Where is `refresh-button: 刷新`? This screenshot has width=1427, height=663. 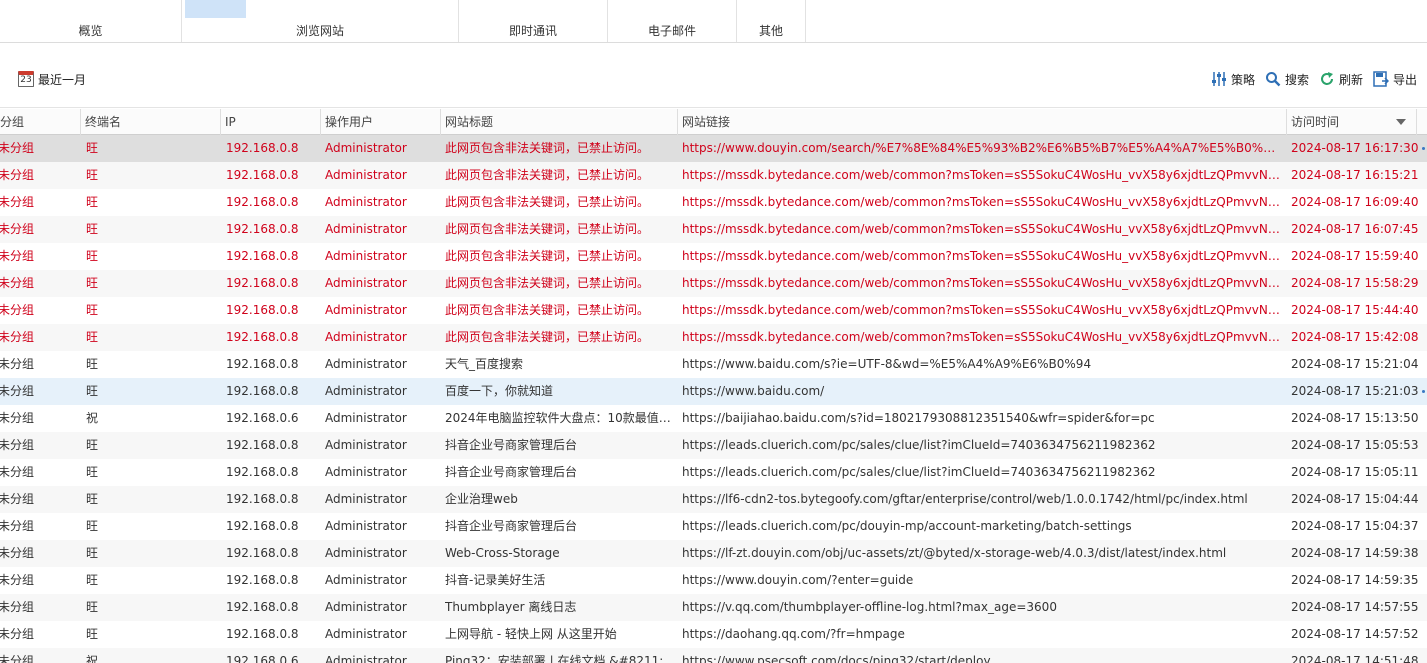 refresh-button: 刷新 is located at coordinates (1341, 79).